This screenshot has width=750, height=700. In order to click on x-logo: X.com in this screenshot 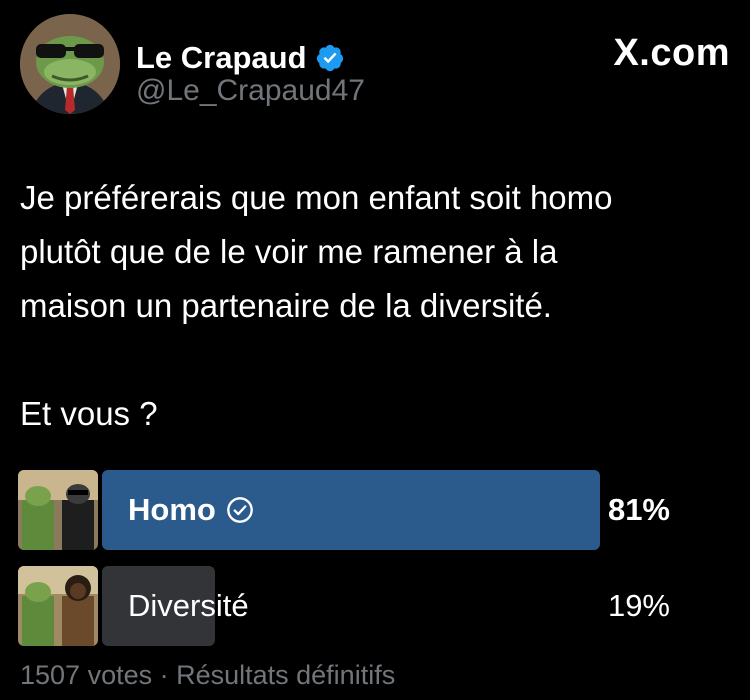, I will do `click(671, 53)`.